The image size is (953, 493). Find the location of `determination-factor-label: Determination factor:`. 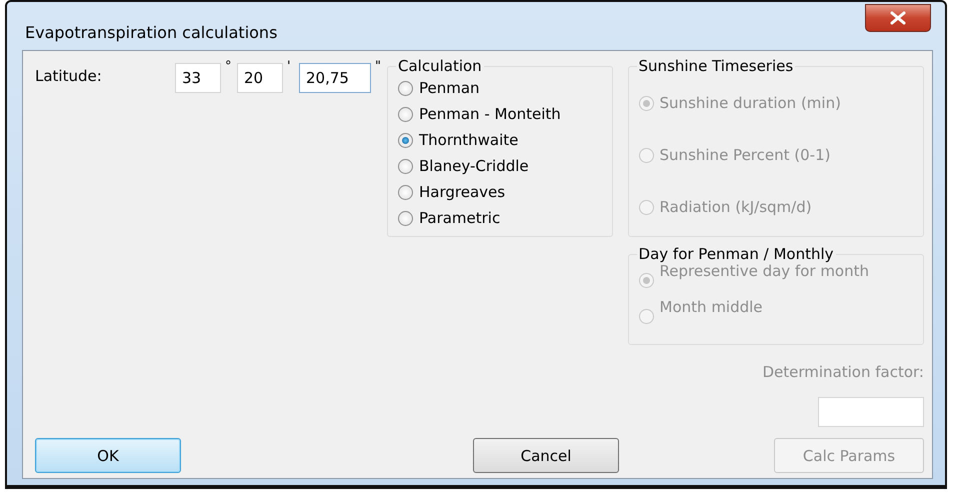

determination-factor-label: Determination factor: is located at coordinates (843, 372).